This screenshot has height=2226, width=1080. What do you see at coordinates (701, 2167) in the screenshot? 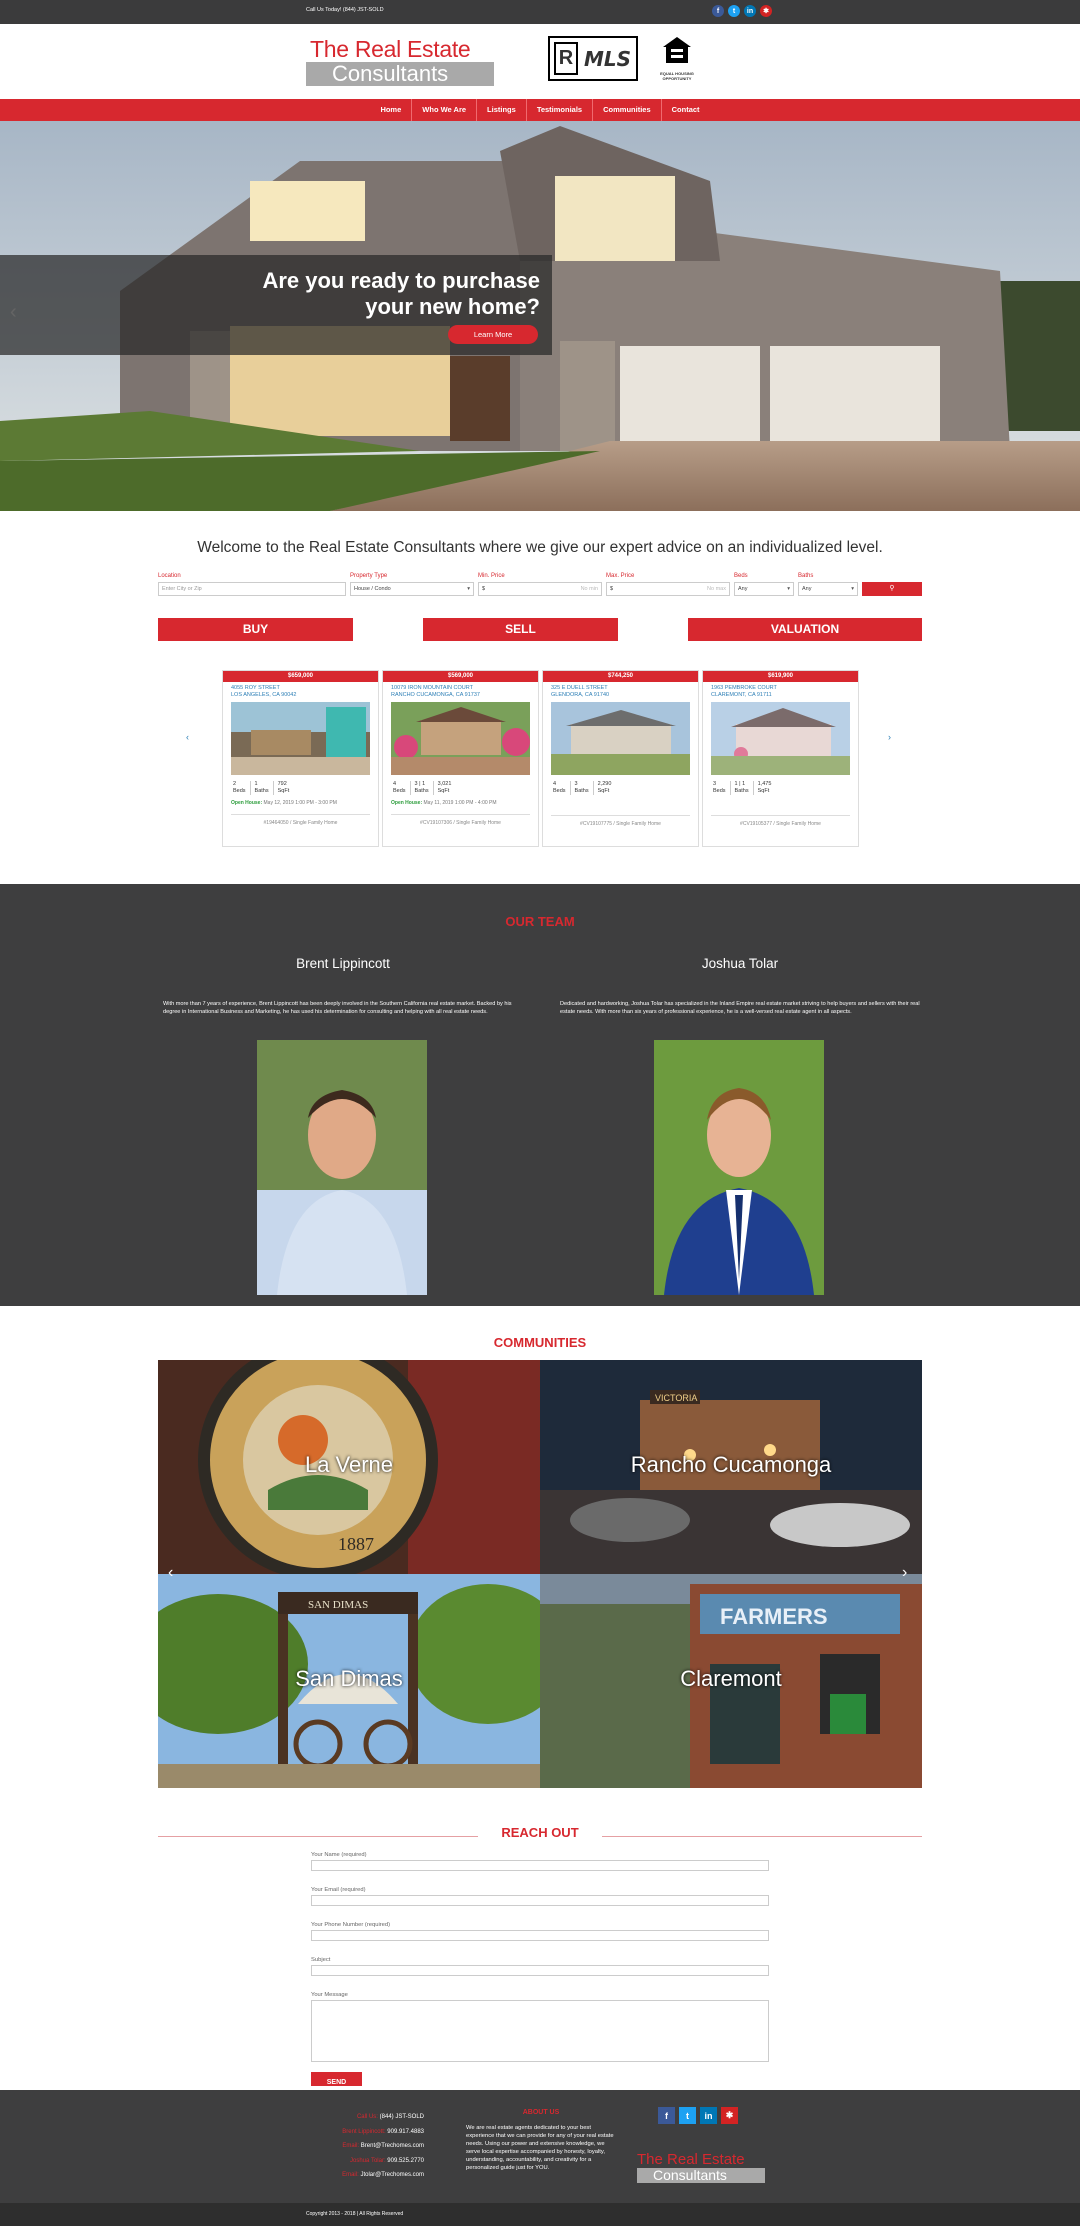
I see `footer-logo: The Real Estate Consultants` at bounding box center [701, 2167].